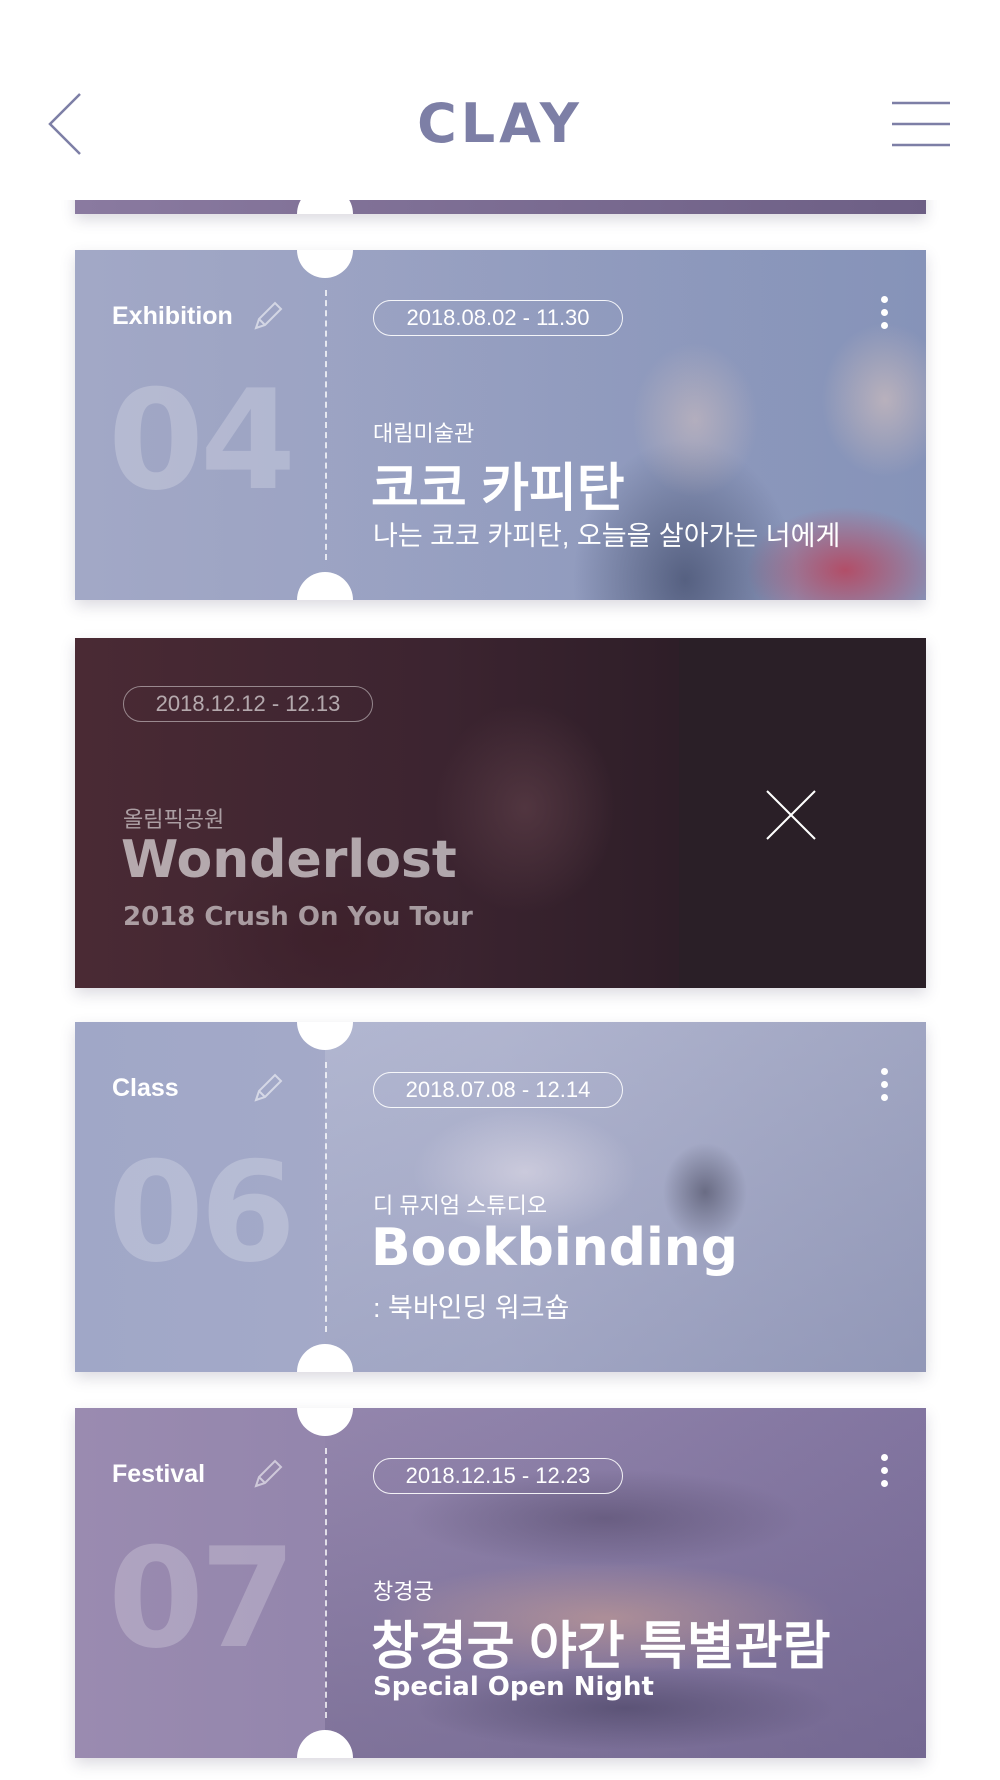  What do you see at coordinates (500, 123) in the screenshot?
I see `app-logo: CLAY` at bounding box center [500, 123].